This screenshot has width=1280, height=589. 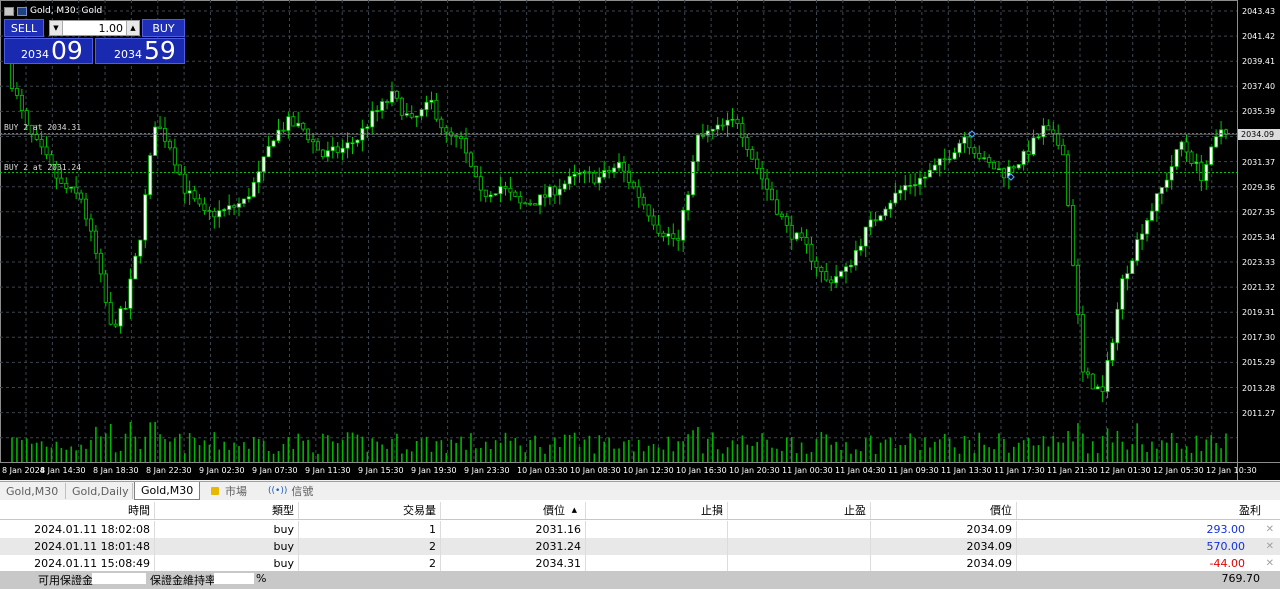 I want to click on time-tick-label: 9 Jan 15:30, so click(x=381, y=470).